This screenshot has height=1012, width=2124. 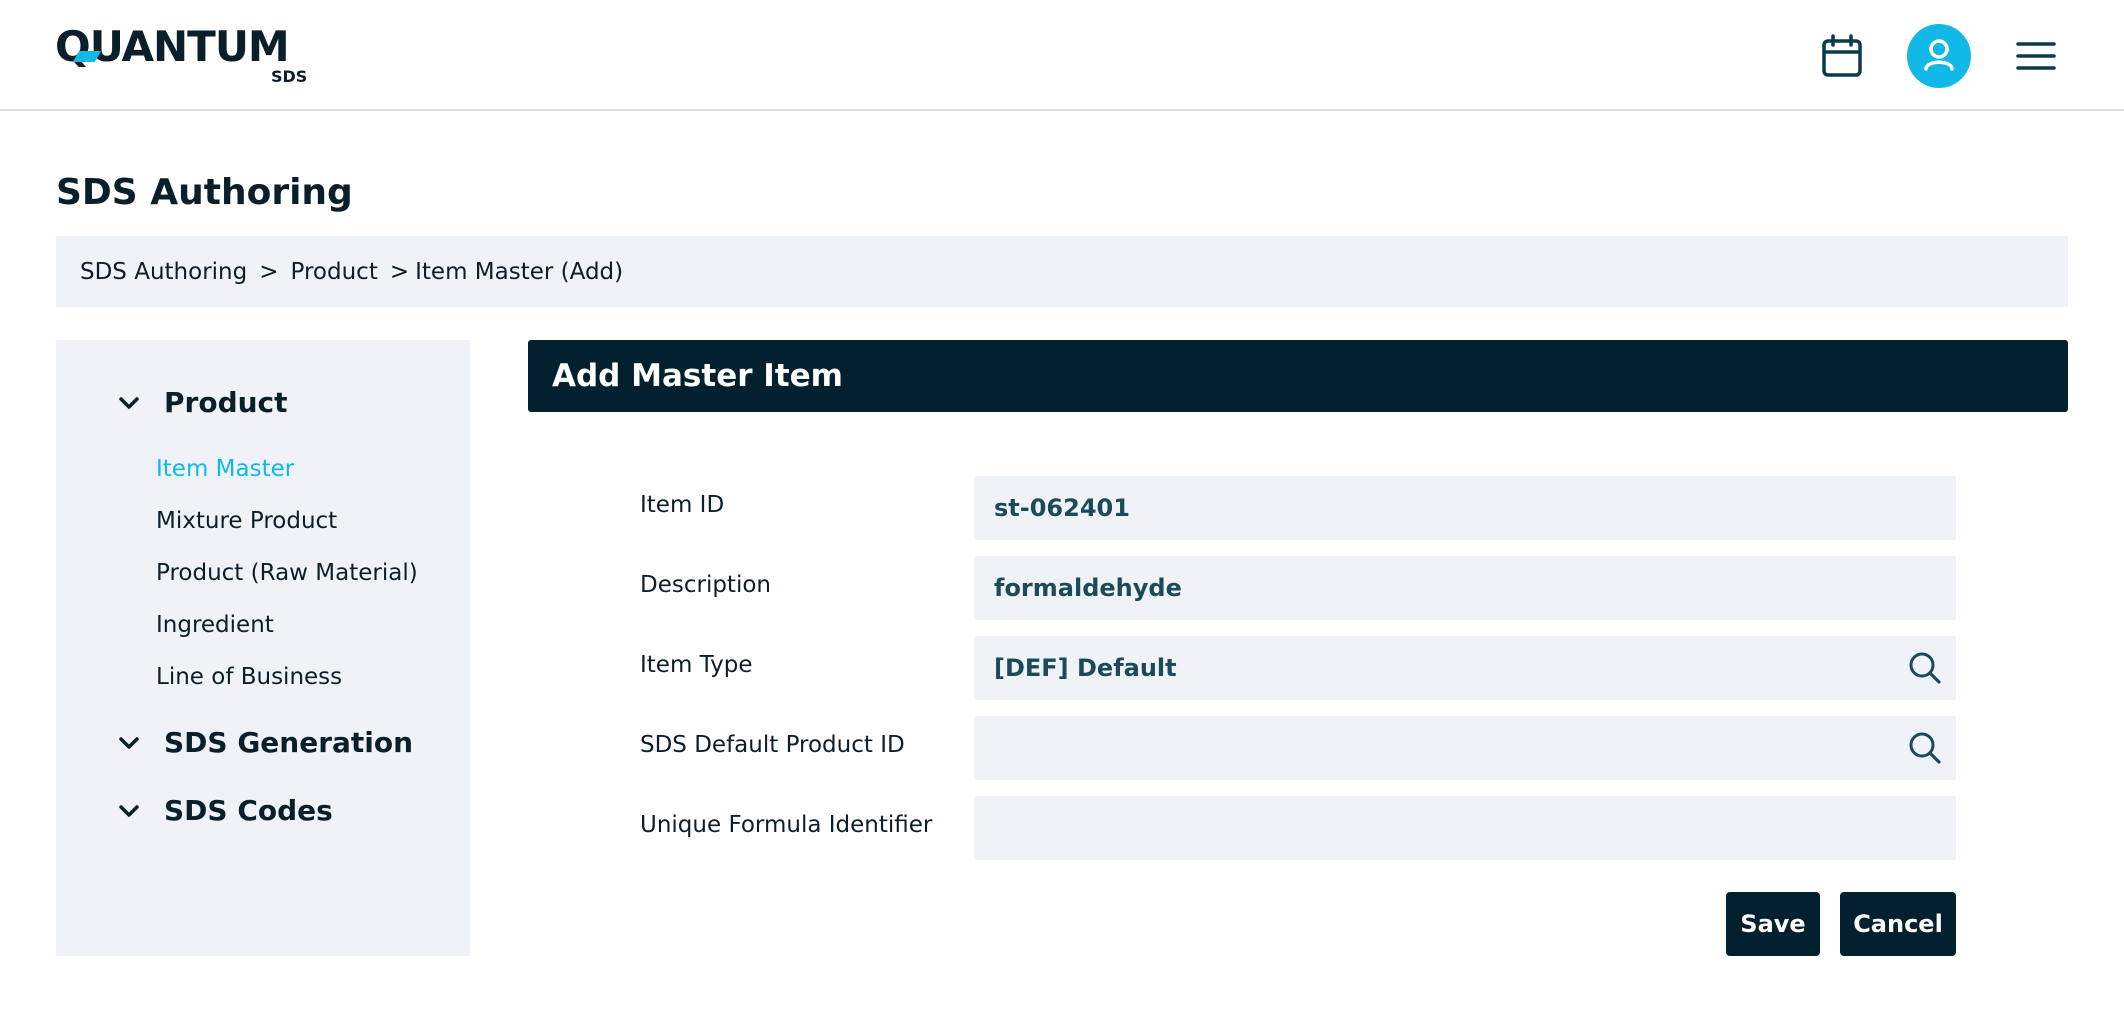 I want to click on sidebar-section-product: Product, so click(x=202, y=402).